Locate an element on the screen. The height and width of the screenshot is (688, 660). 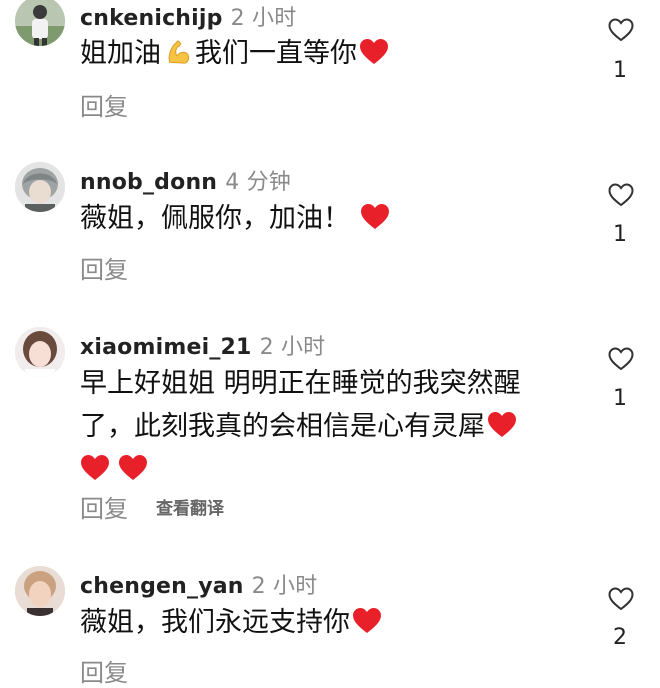
username-text: xiaomimei_21 is located at coordinates (166, 347).